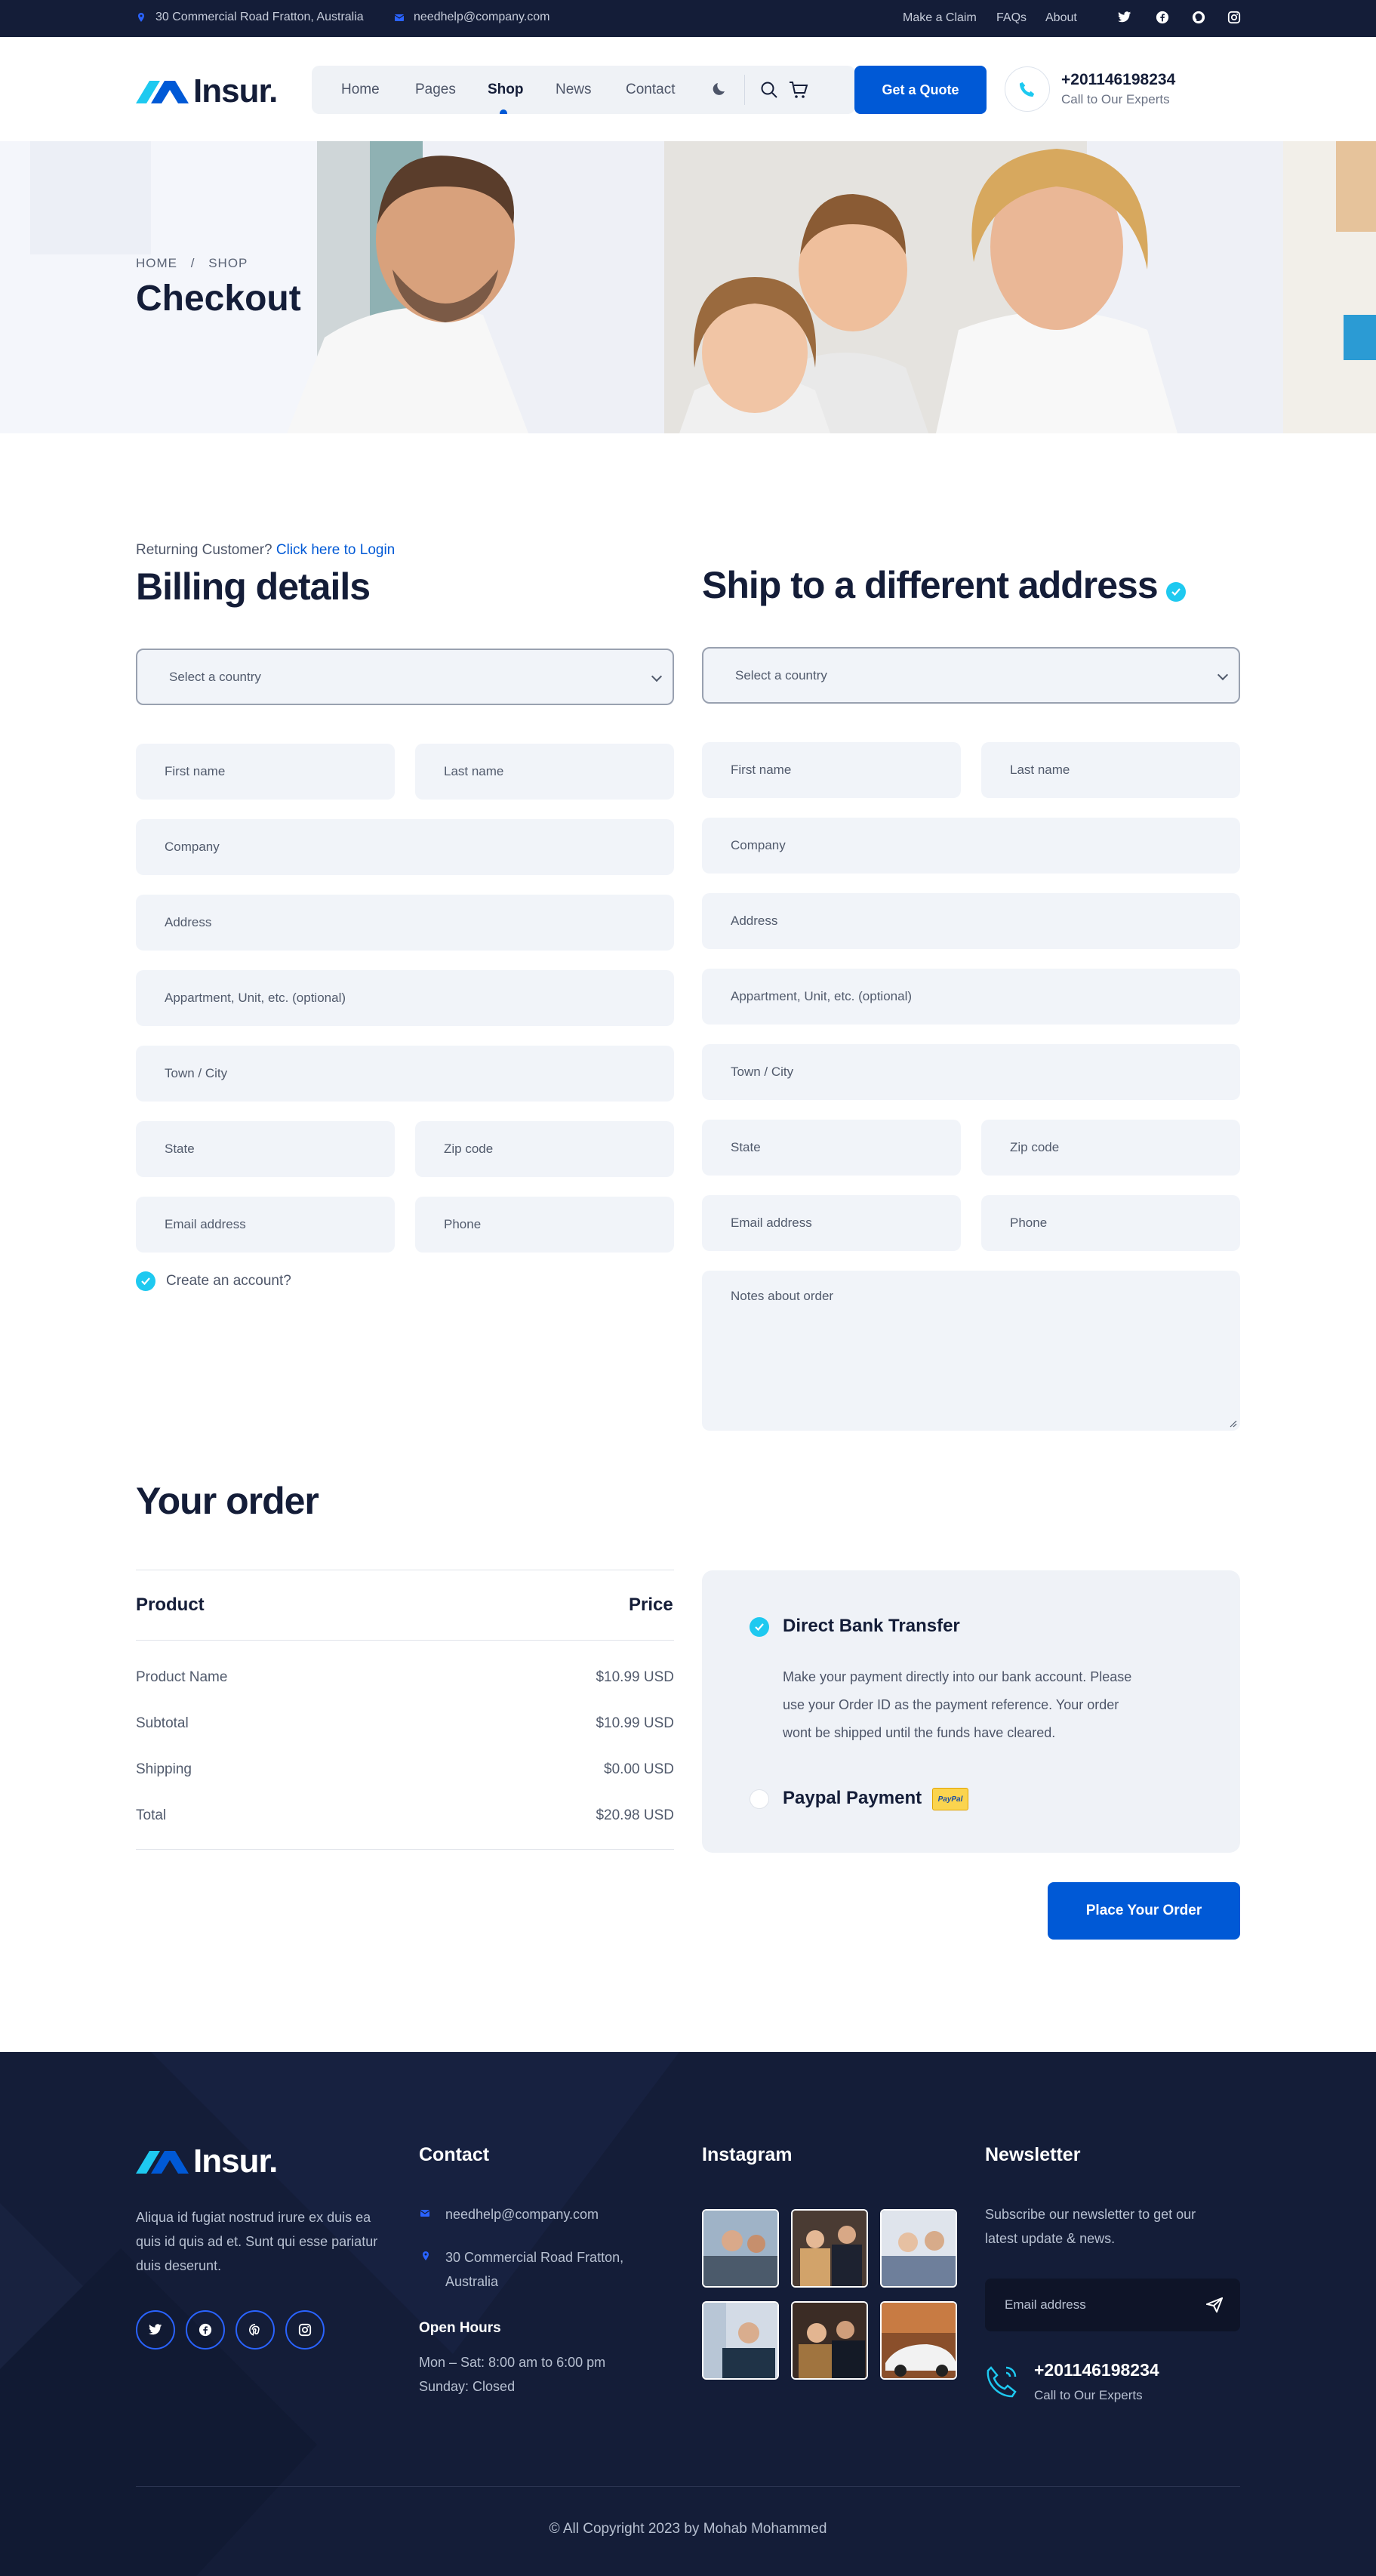  I want to click on returning-customer-text: Returning Customer? Click here to Login, so click(265, 550).